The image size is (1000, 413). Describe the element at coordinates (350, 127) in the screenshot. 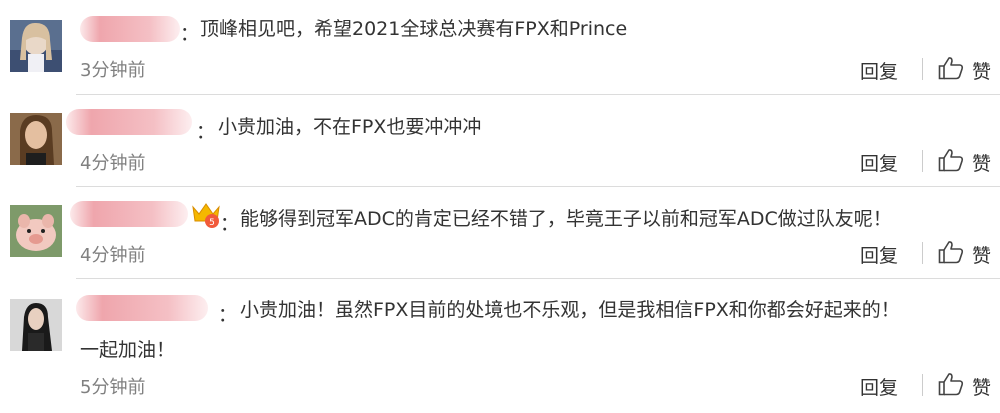

I see `comment-text: 小贵加油，不在FPX也要冲冲冲` at that location.